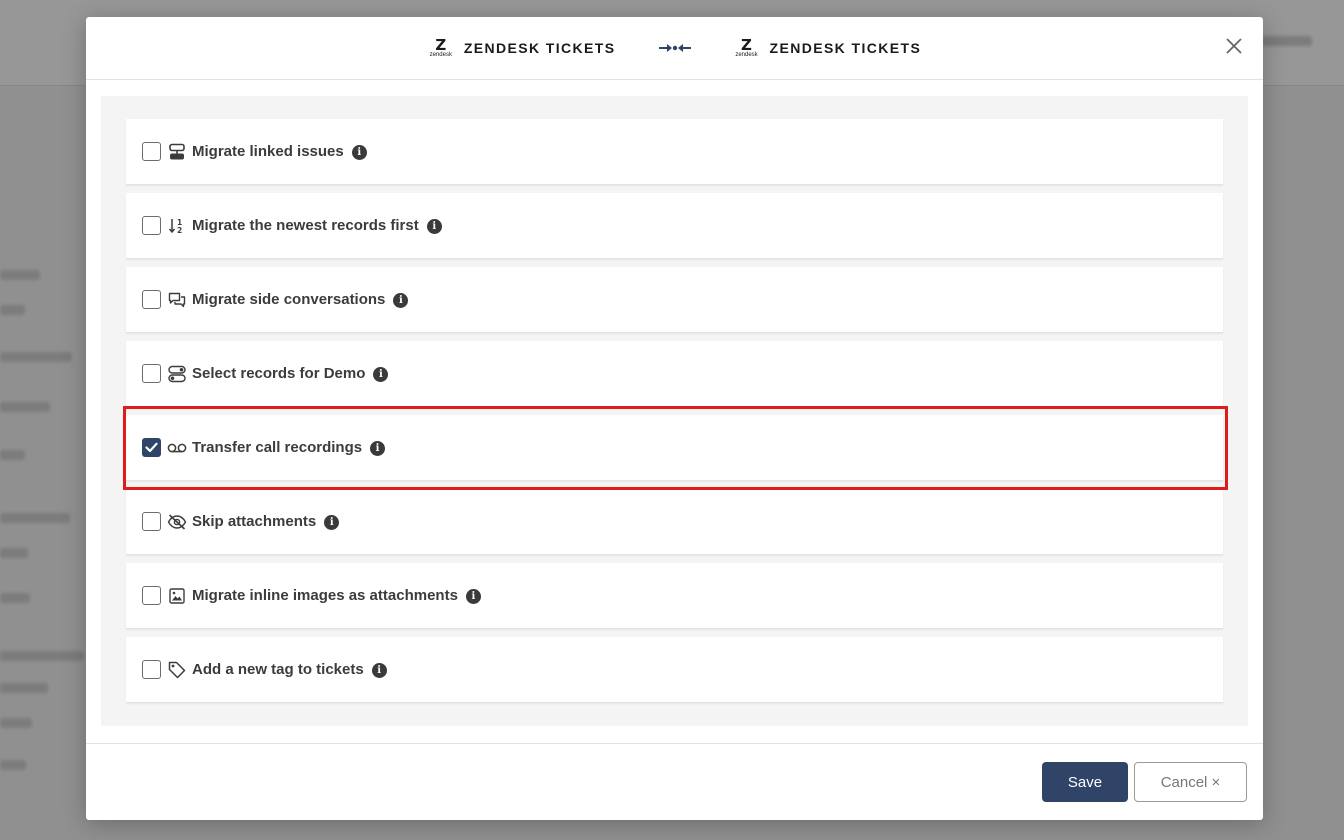 The width and height of the screenshot is (1344, 840). Describe the element at coordinates (539, 48) in the screenshot. I see `source-brand-name: ZENDESK TICKETS` at that location.